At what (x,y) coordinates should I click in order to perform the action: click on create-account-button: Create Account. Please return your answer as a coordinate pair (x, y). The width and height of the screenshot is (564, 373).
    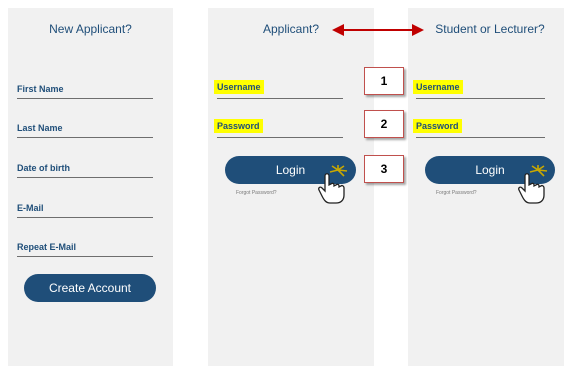
    Looking at the image, I should click on (90, 288).